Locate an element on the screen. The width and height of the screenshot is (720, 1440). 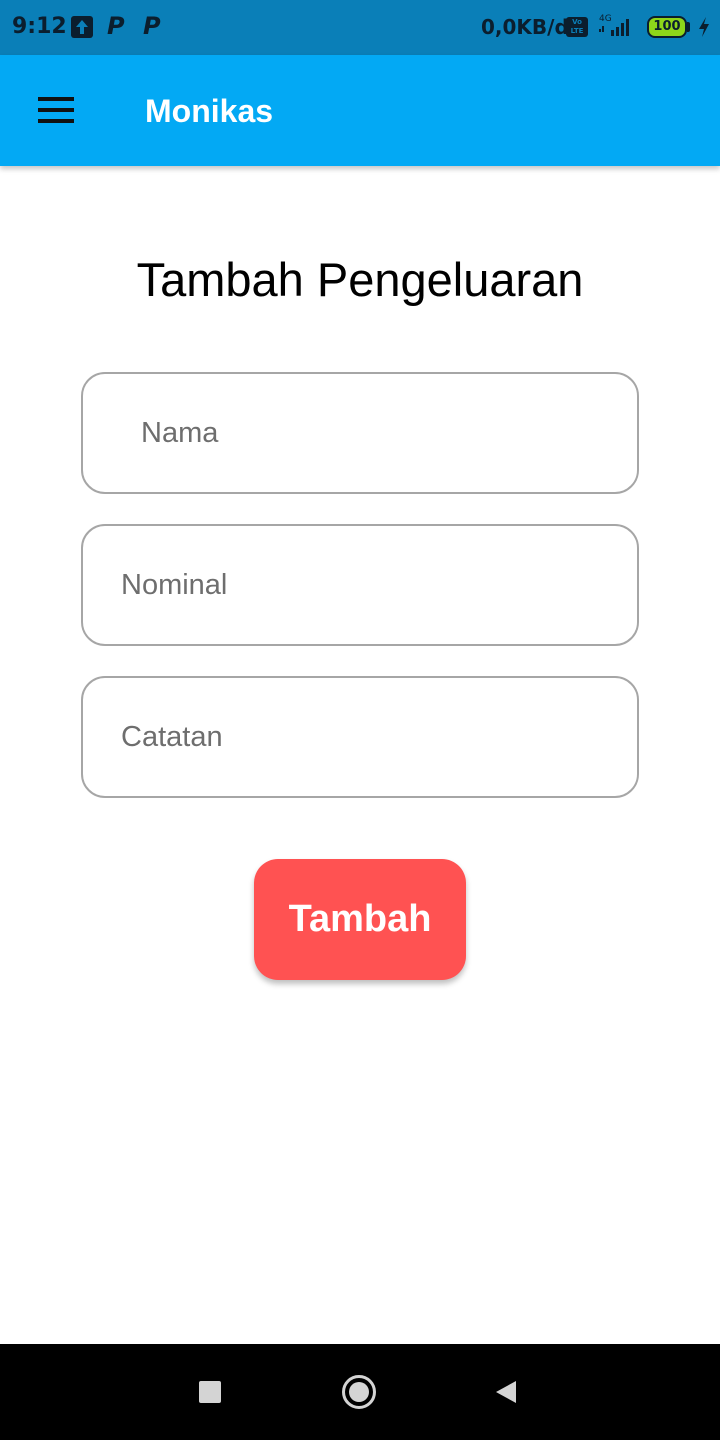
battery-icon: 100 is located at coordinates (667, 27).